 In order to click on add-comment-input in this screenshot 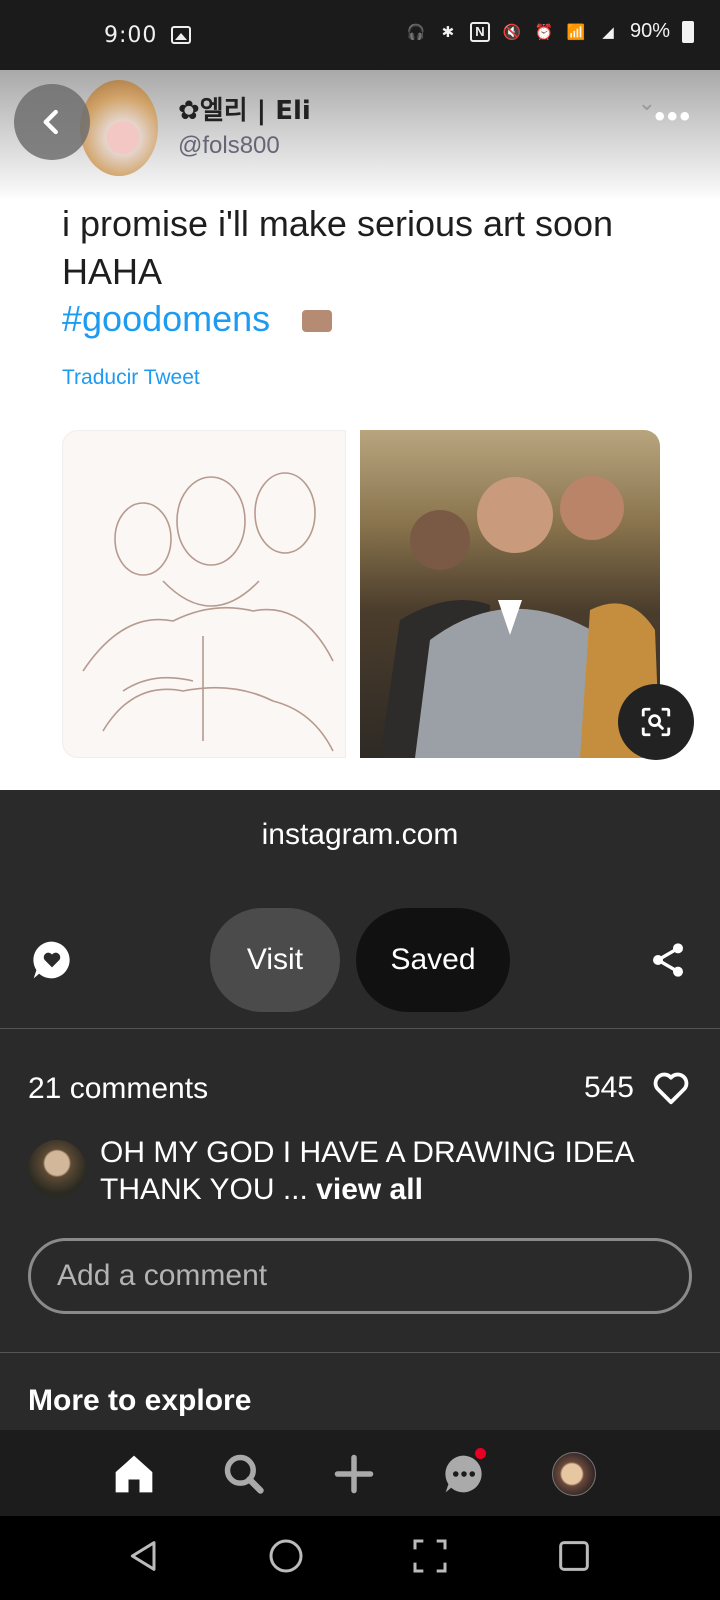, I will do `click(360, 1276)`.